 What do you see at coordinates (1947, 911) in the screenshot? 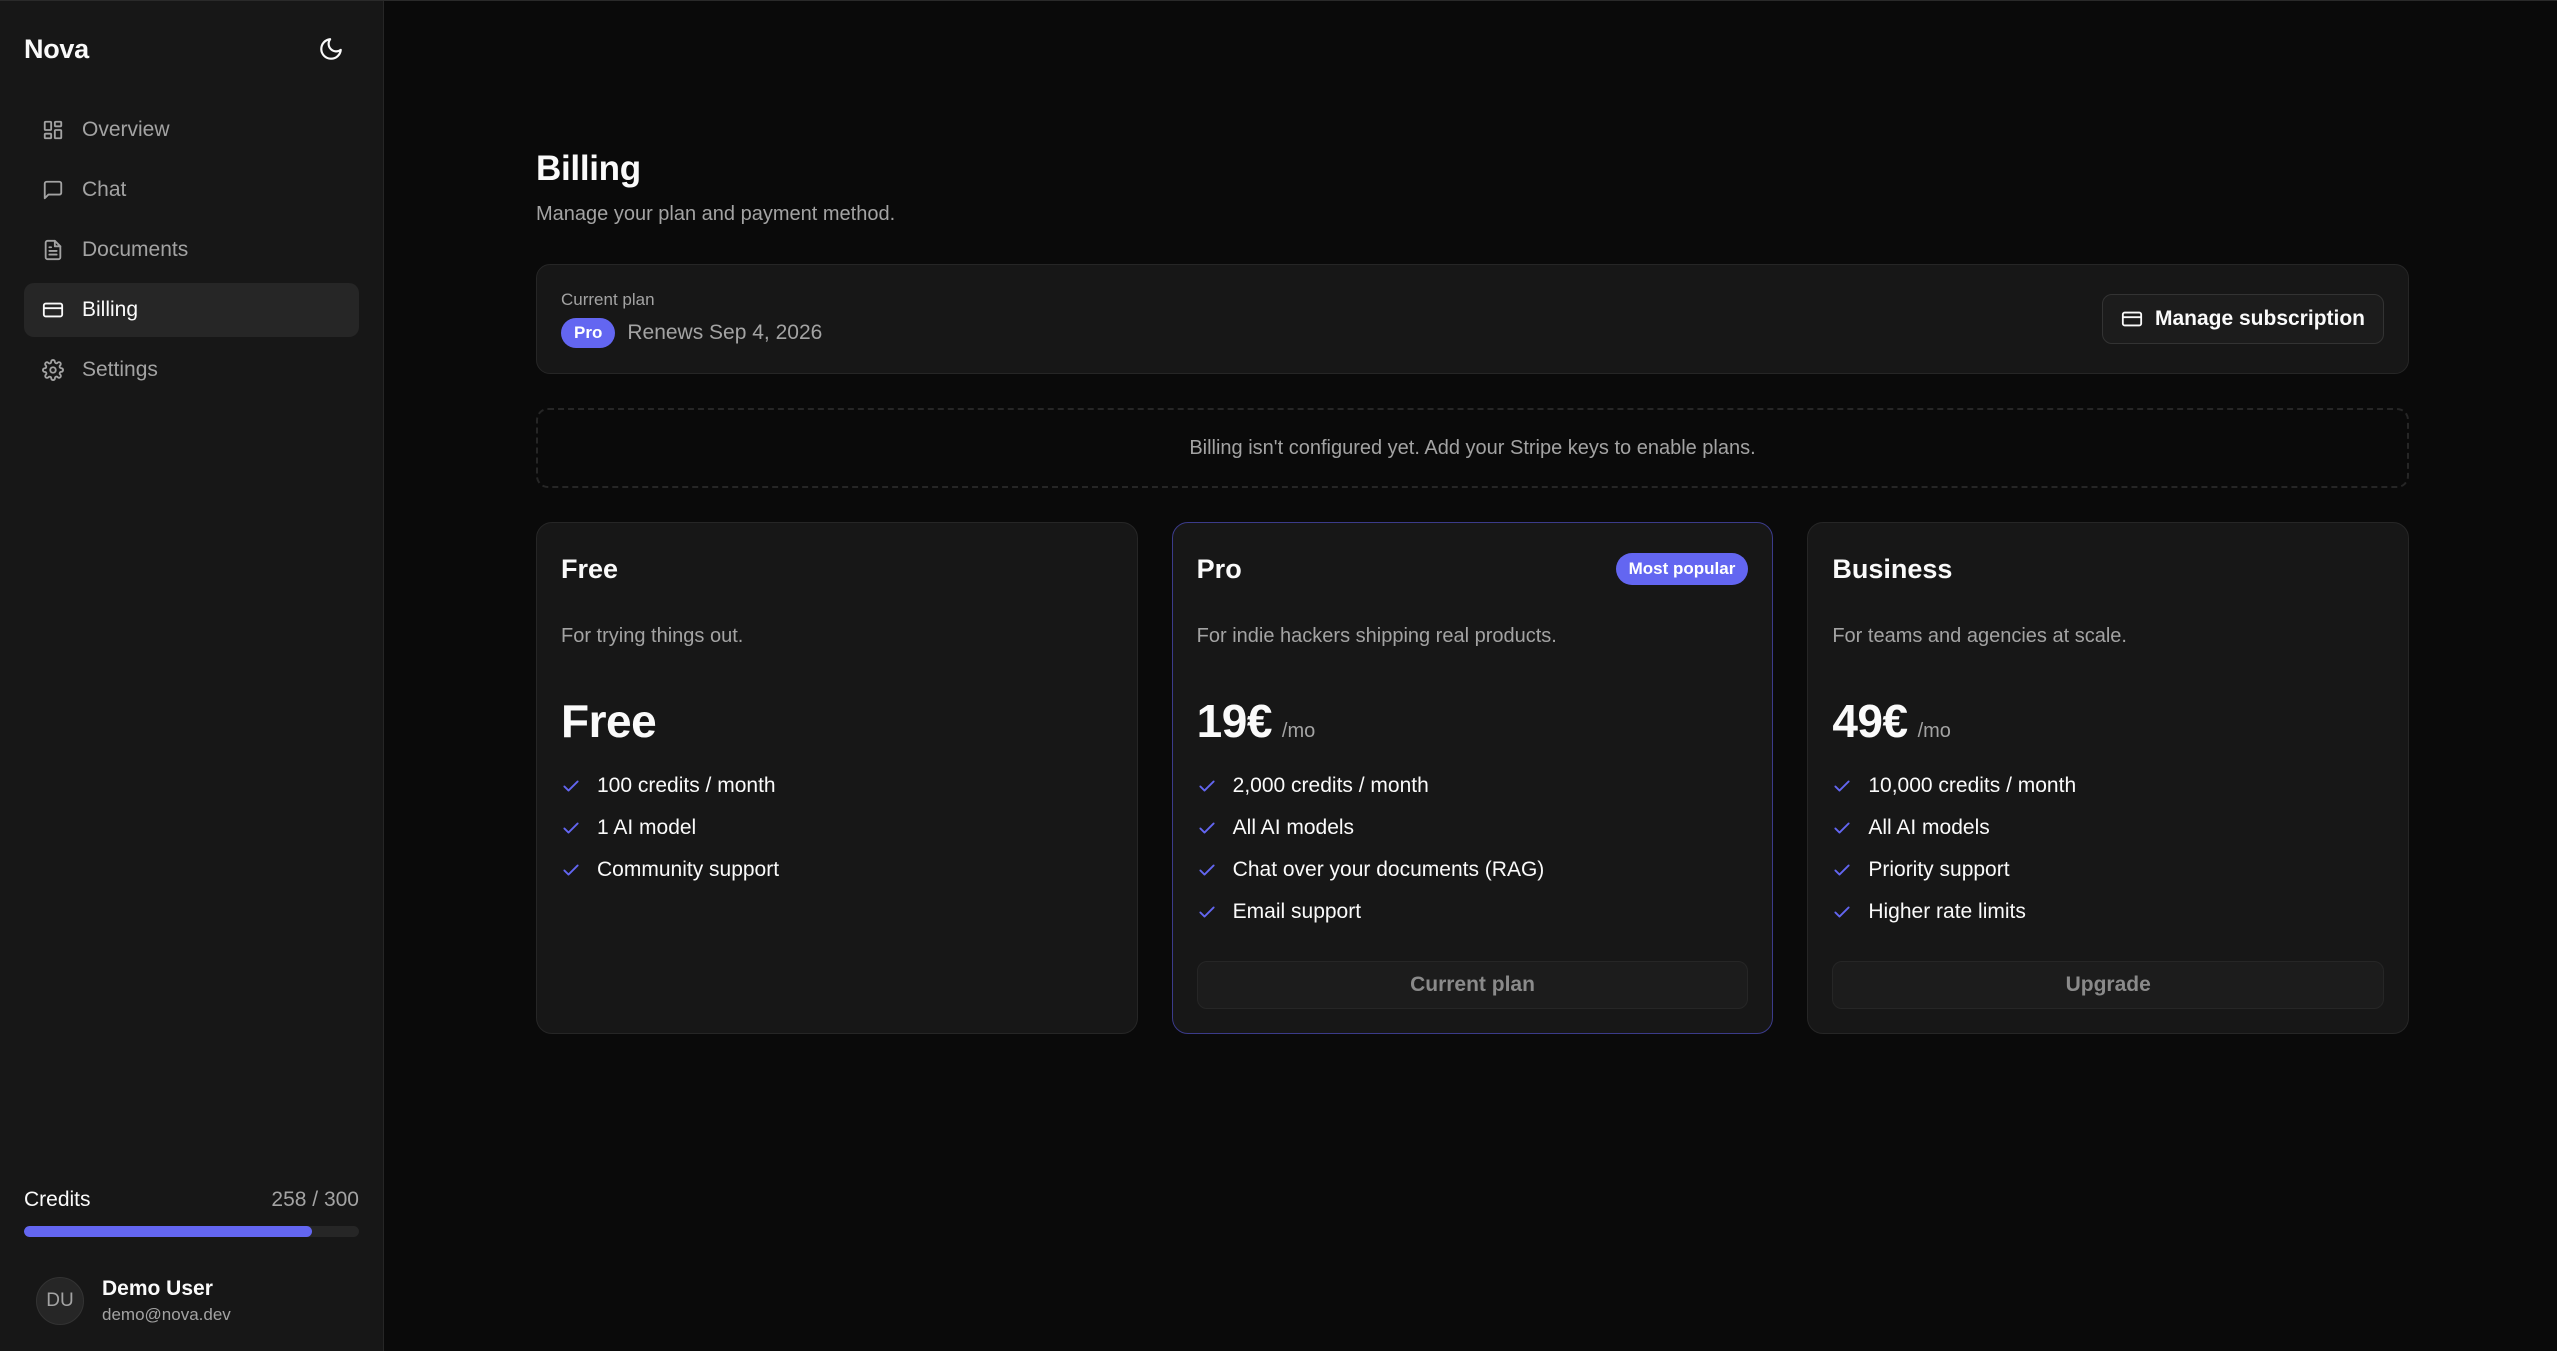
I see `feature-label: Higher rate limits` at bounding box center [1947, 911].